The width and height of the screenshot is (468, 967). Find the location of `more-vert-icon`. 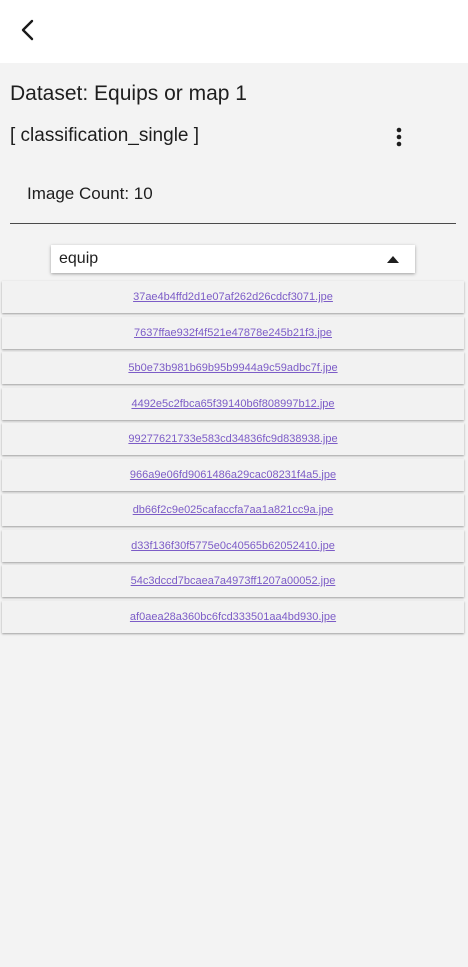

more-vert-icon is located at coordinates (399, 137).